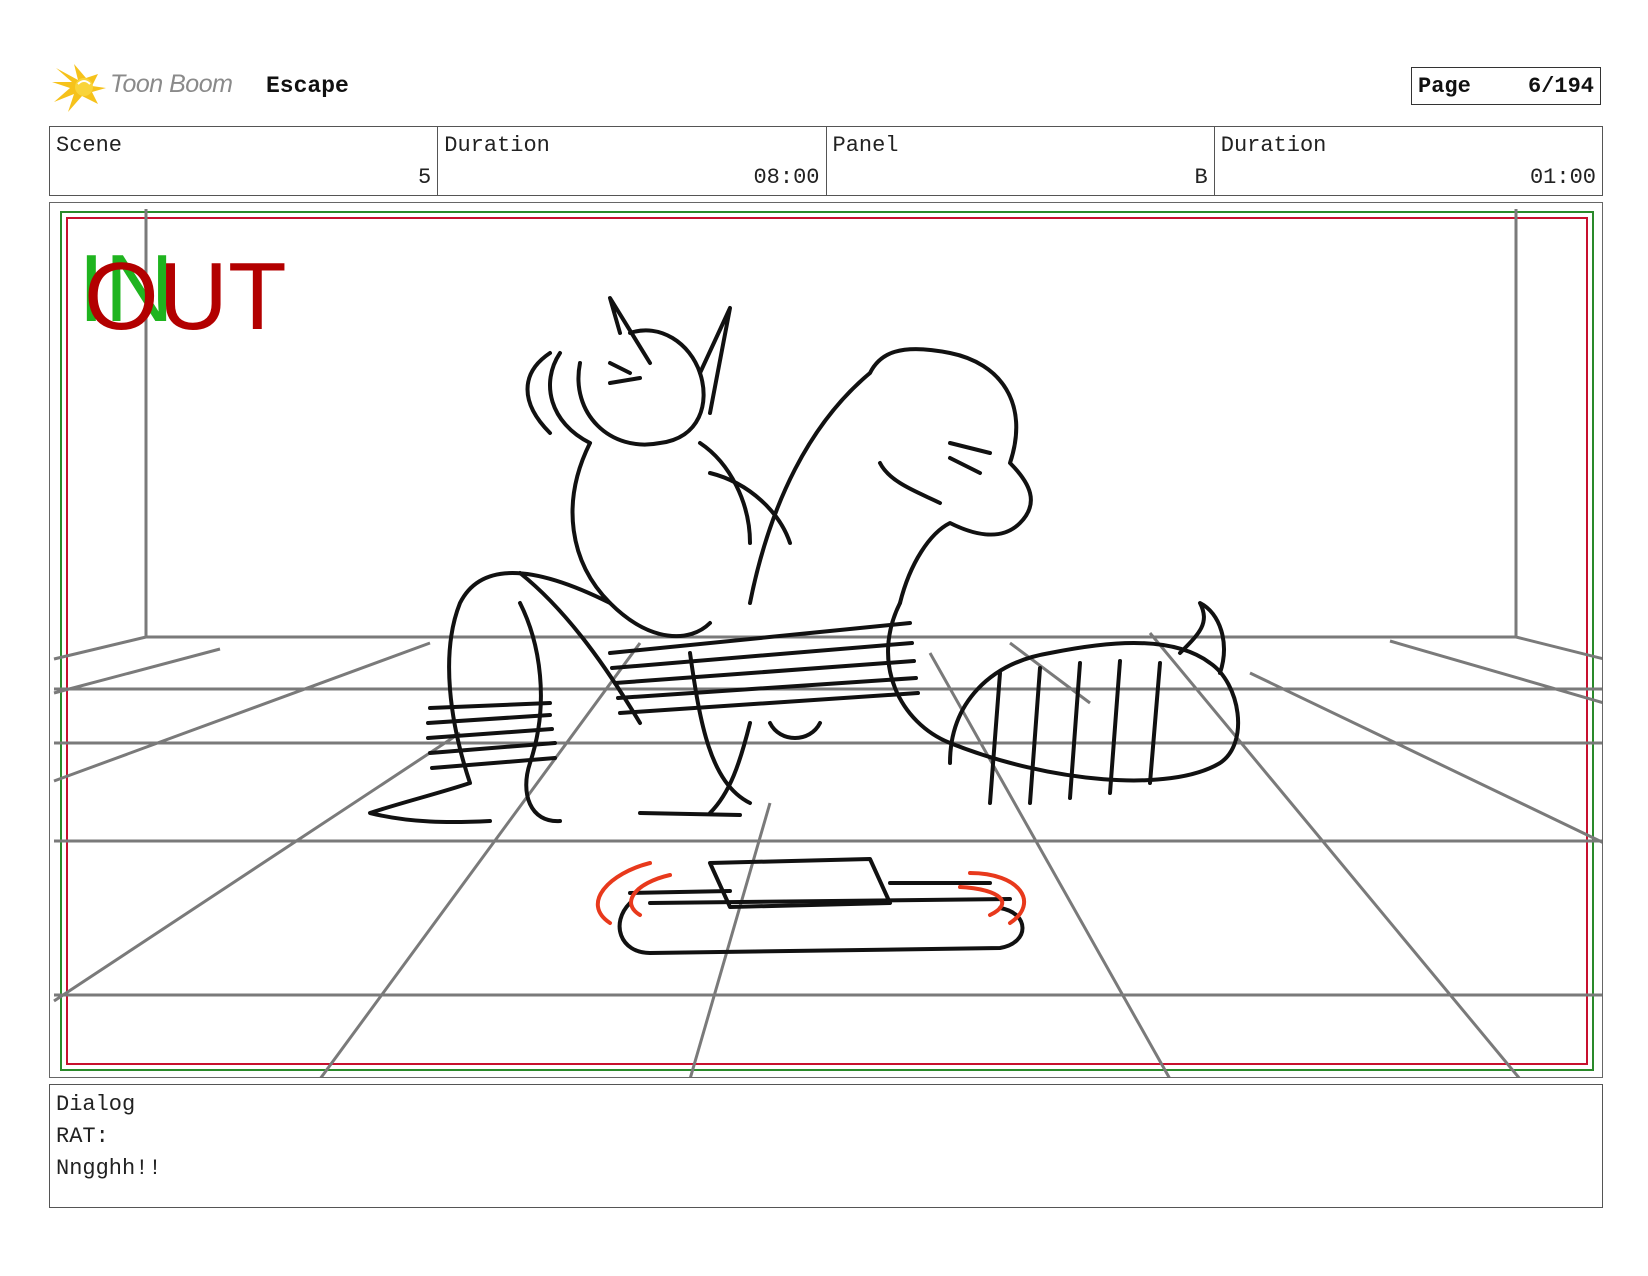  Describe the element at coordinates (109, 1168) in the screenshot. I see `dialog-line: Nngghh!!` at that location.